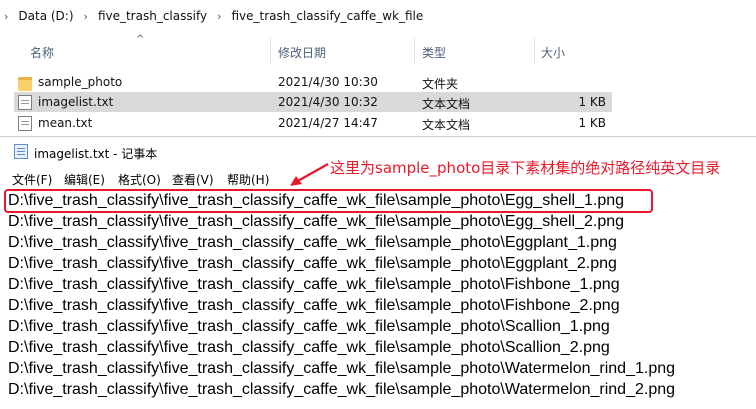 The image size is (756, 409). What do you see at coordinates (328, 102) in the screenshot?
I see `file-date: 2021/4/30 10:32` at bounding box center [328, 102].